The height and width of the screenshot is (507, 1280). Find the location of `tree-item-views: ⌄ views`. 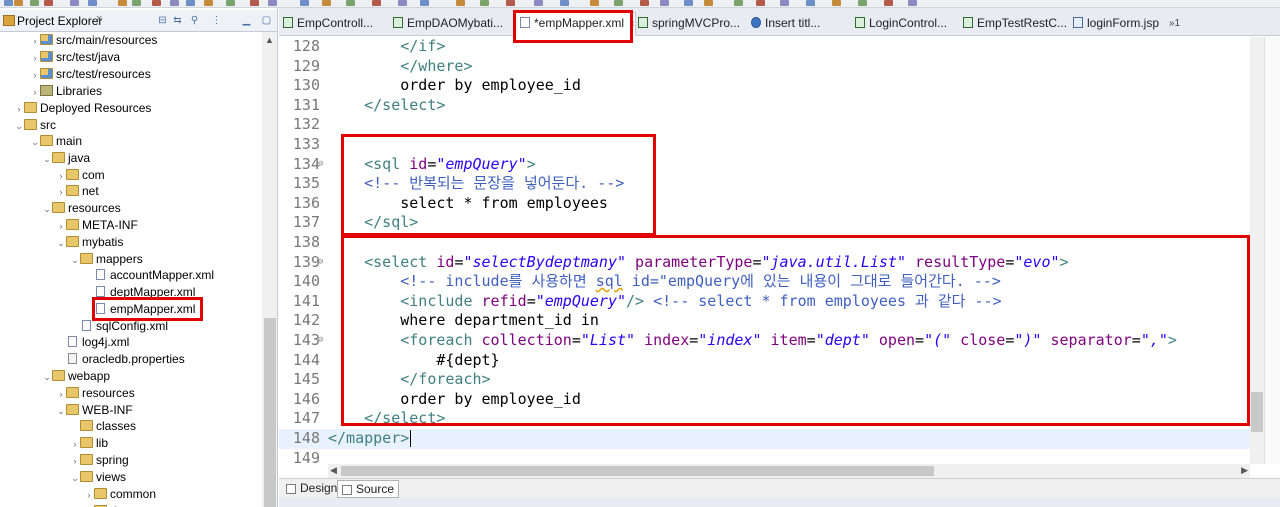

tree-item-views: ⌄ views is located at coordinates (98, 477).